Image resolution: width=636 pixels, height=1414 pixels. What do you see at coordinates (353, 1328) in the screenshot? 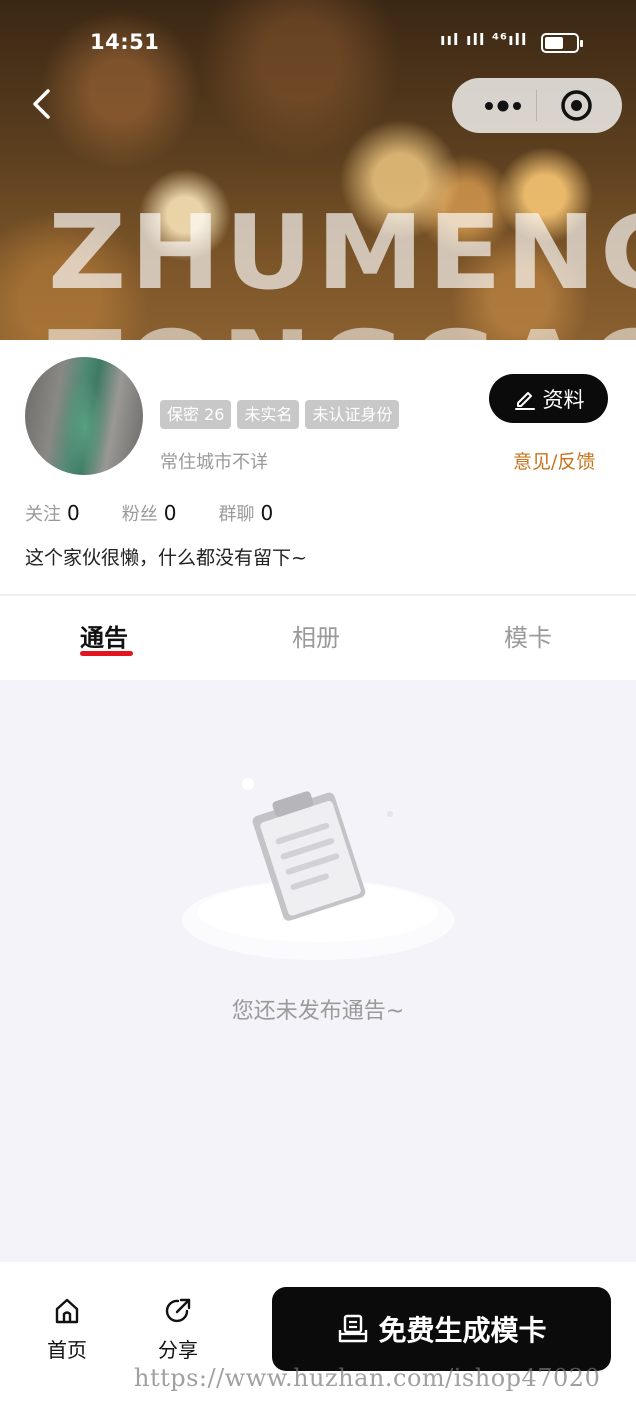
I see `print-card-icon` at bounding box center [353, 1328].